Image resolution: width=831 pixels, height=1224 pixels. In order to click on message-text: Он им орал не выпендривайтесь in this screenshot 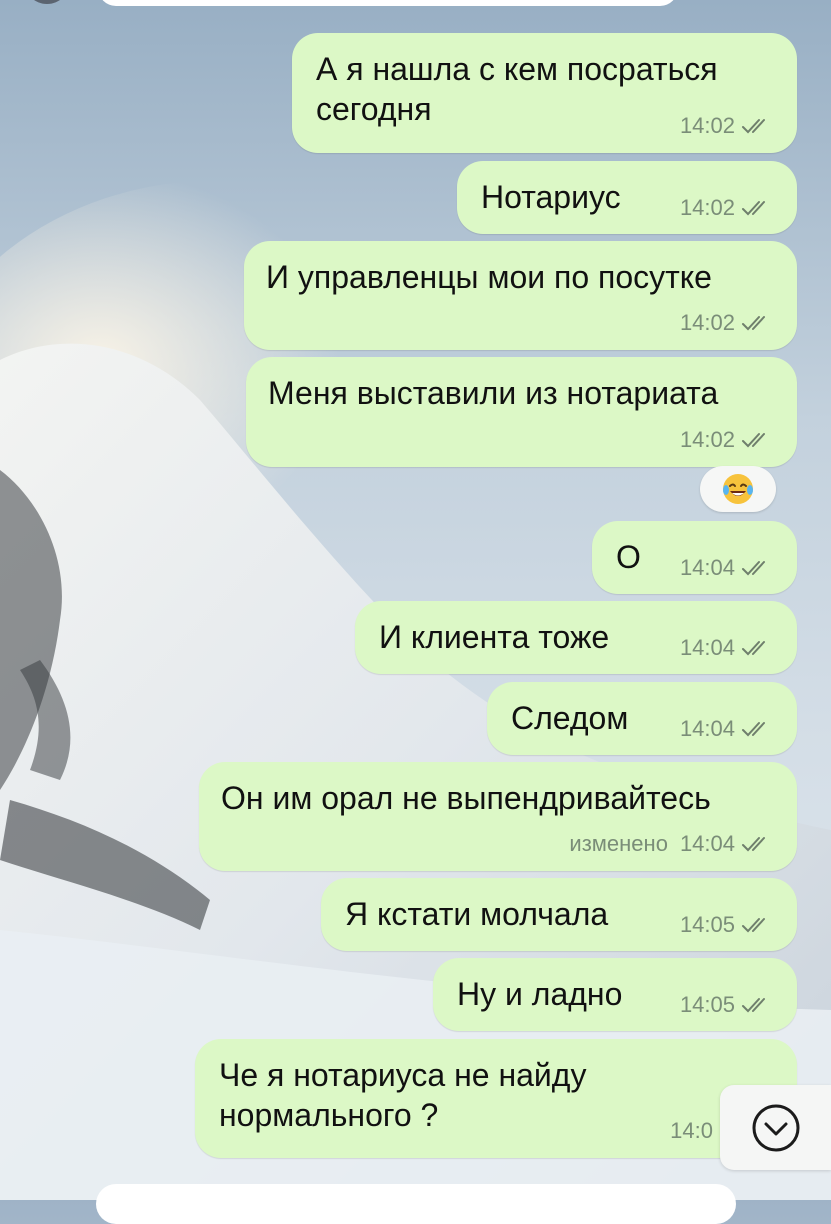, I will do `click(466, 798)`.